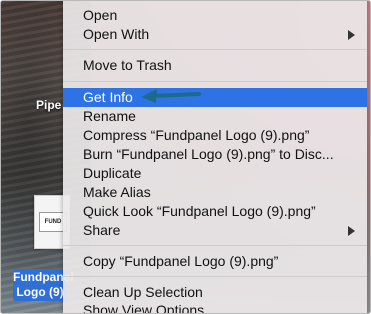 This screenshot has width=371, height=314. What do you see at coordinates (181, 261) in the screenshot?
I see `menu-item-label: Copy “Fundpanel Logo (9).png”` at bounding box center [181, 261].